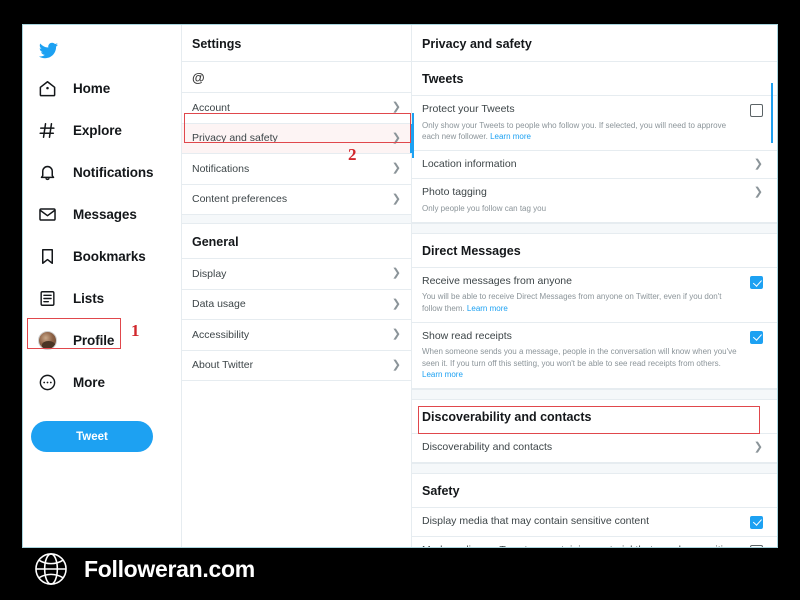  Describe the element at coordinates (756, 545) in the screenshot. I see `checkbox-mark-media-sensitive` at that location.